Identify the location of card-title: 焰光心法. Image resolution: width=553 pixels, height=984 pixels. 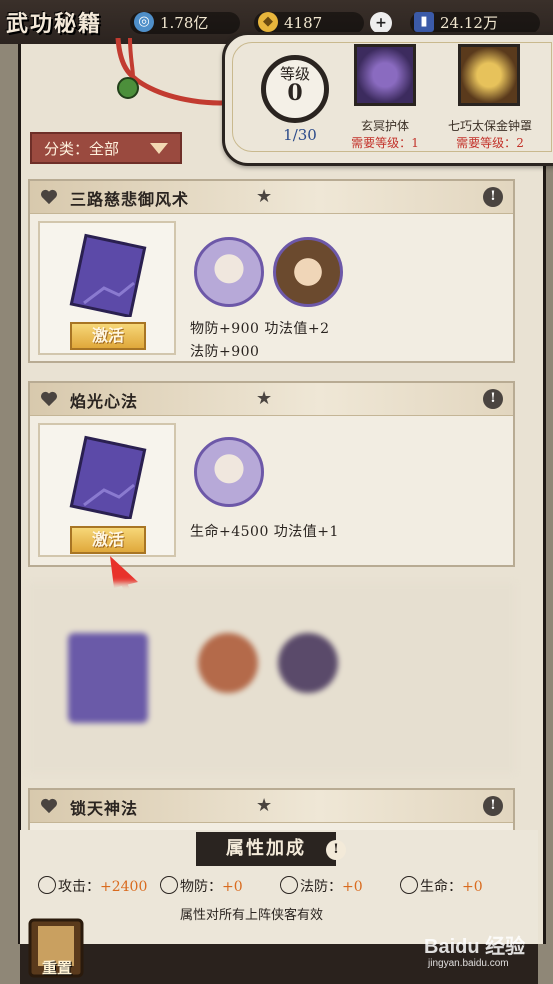
(104, 401).